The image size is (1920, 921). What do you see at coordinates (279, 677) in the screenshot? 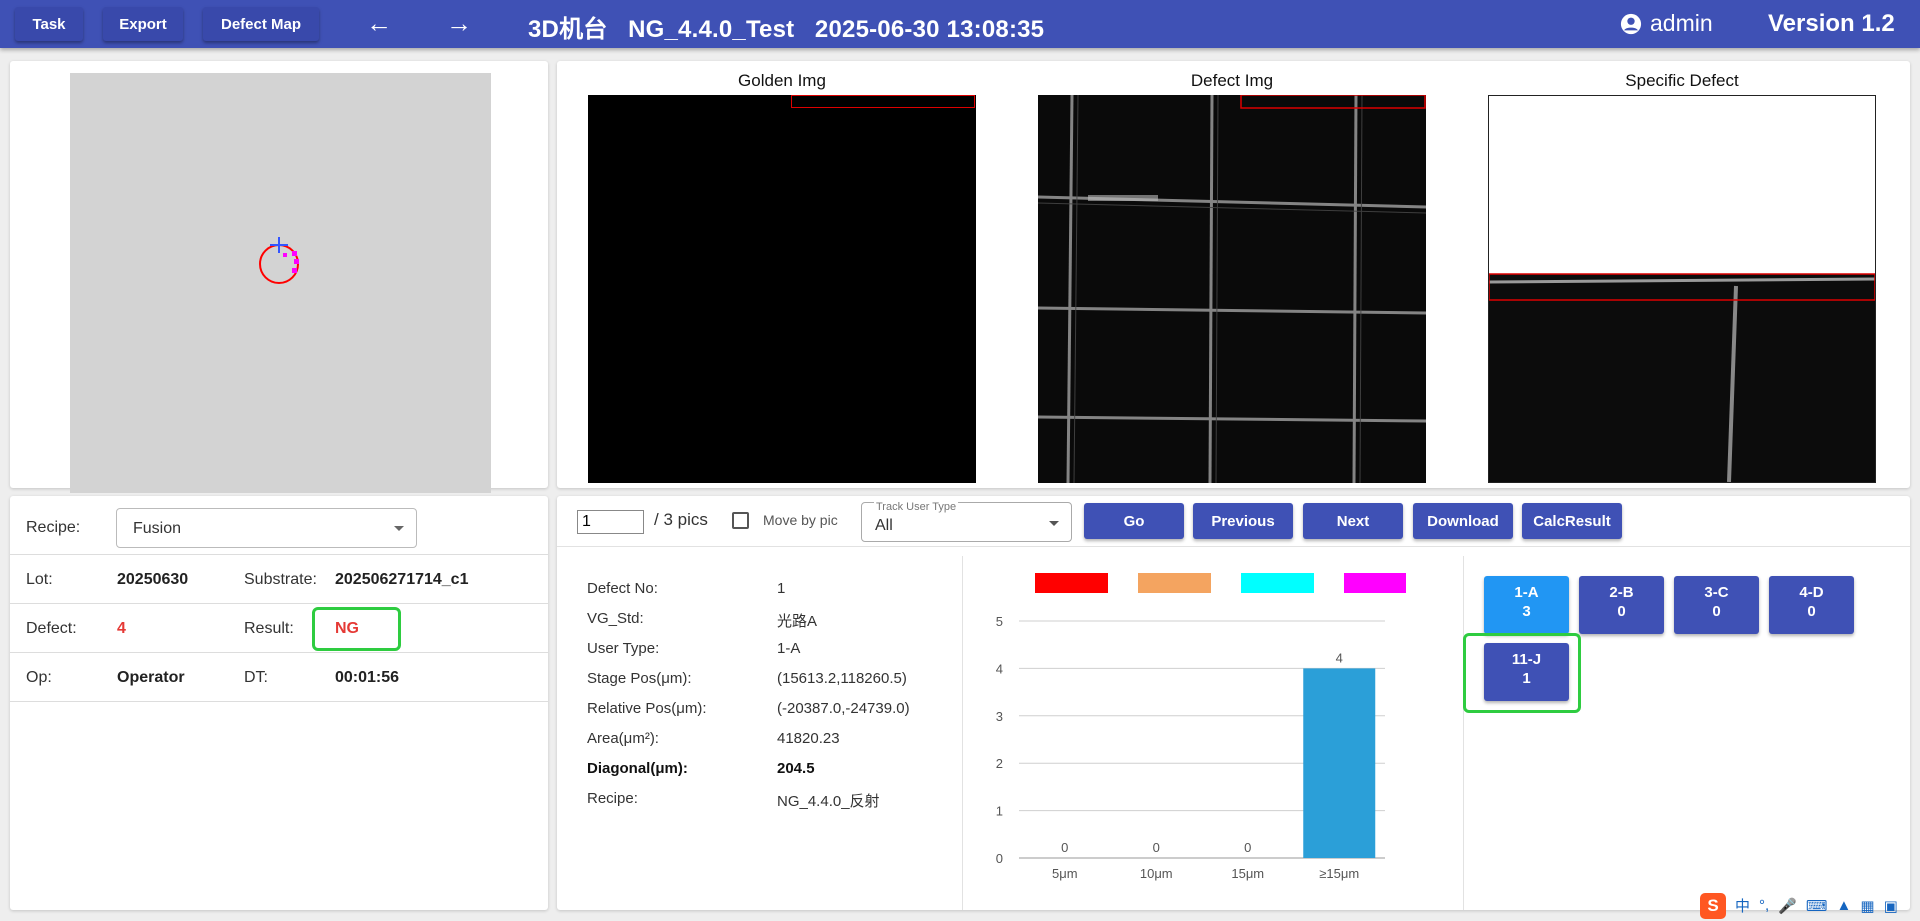
I see `op-row: Op: Operator DT: 00:01:56` at bounding box center [279, 677].